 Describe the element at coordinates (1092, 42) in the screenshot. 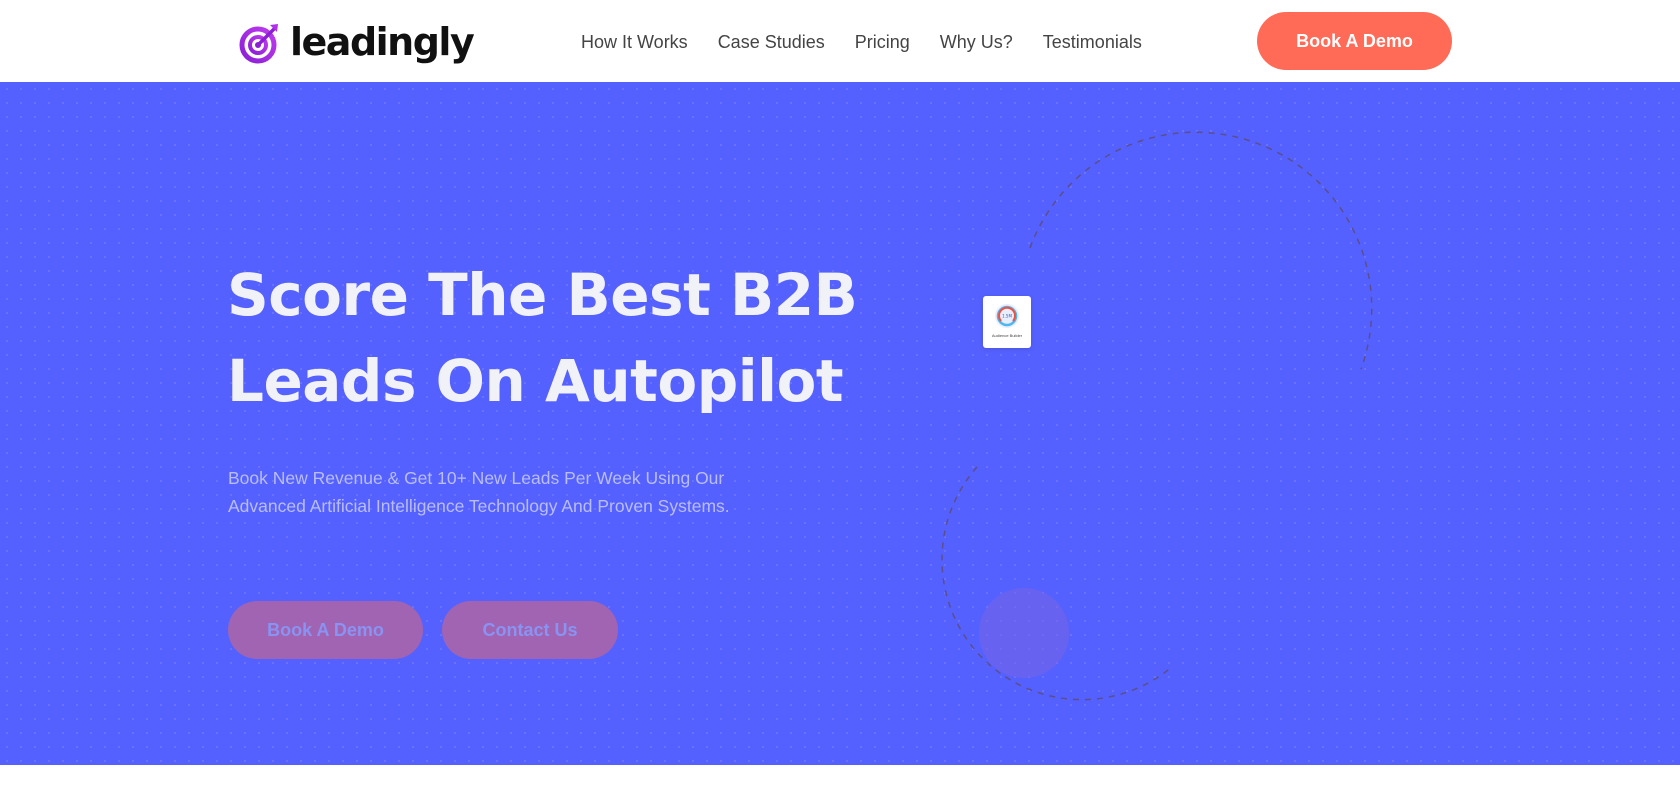

I see `nav-link-testimonials: Testimonials` at that location.